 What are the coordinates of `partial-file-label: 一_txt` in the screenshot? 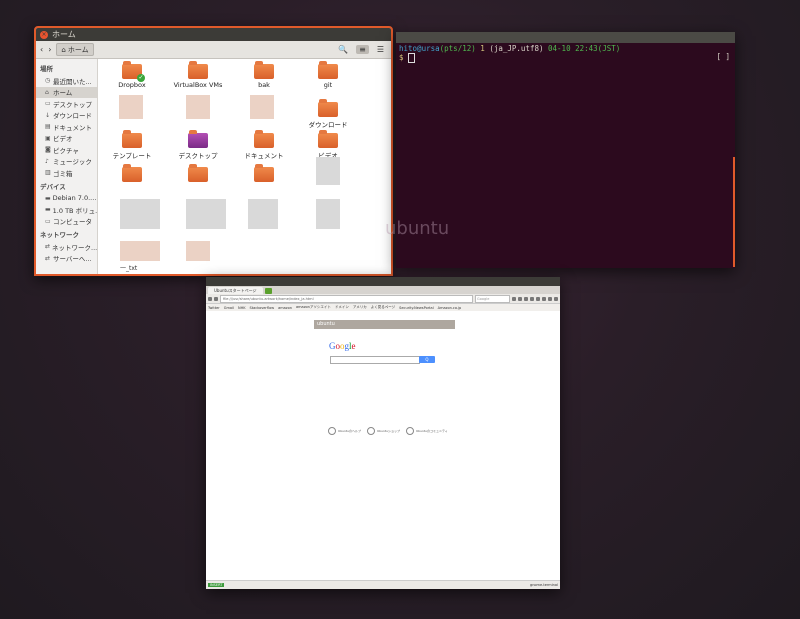 It's located at (129, 268).